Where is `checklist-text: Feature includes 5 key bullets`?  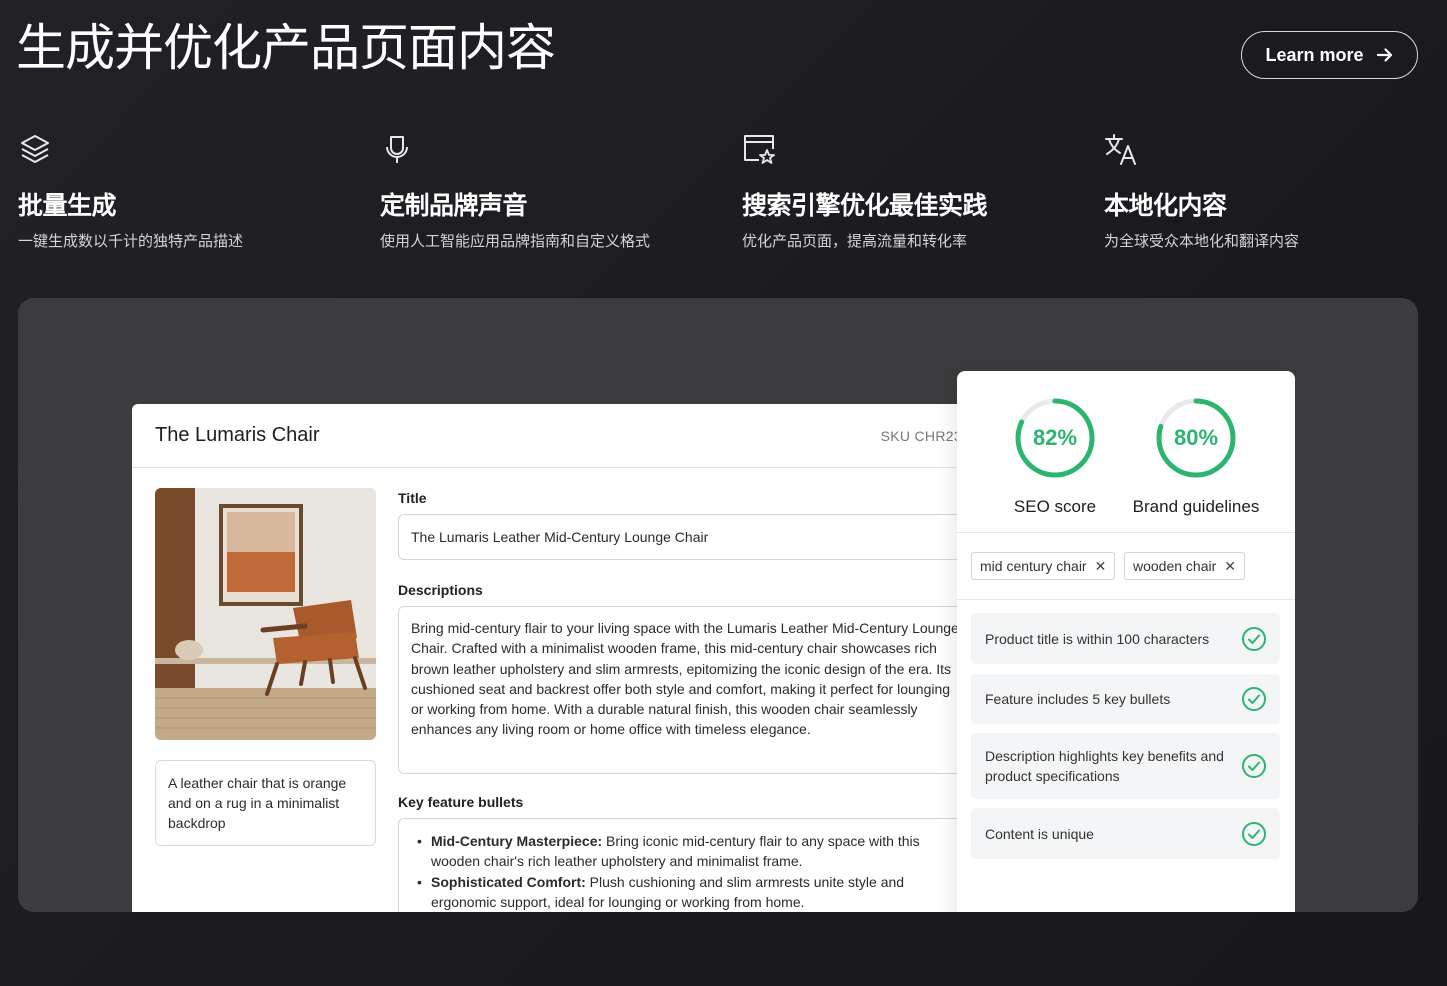
checklist-text: Feature includes 5 key bullets is located at coordinates (1078, 699).